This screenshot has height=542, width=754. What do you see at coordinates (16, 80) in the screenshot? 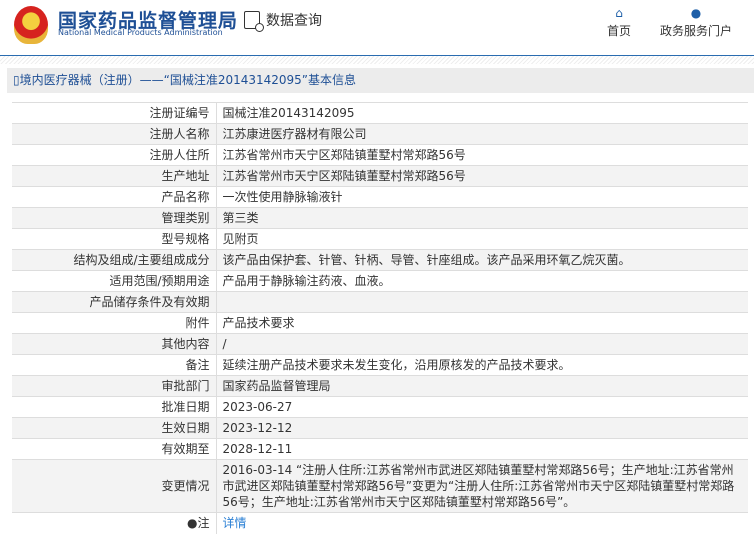
I see `document-icon: ▯` at bounding box center [16, 80].